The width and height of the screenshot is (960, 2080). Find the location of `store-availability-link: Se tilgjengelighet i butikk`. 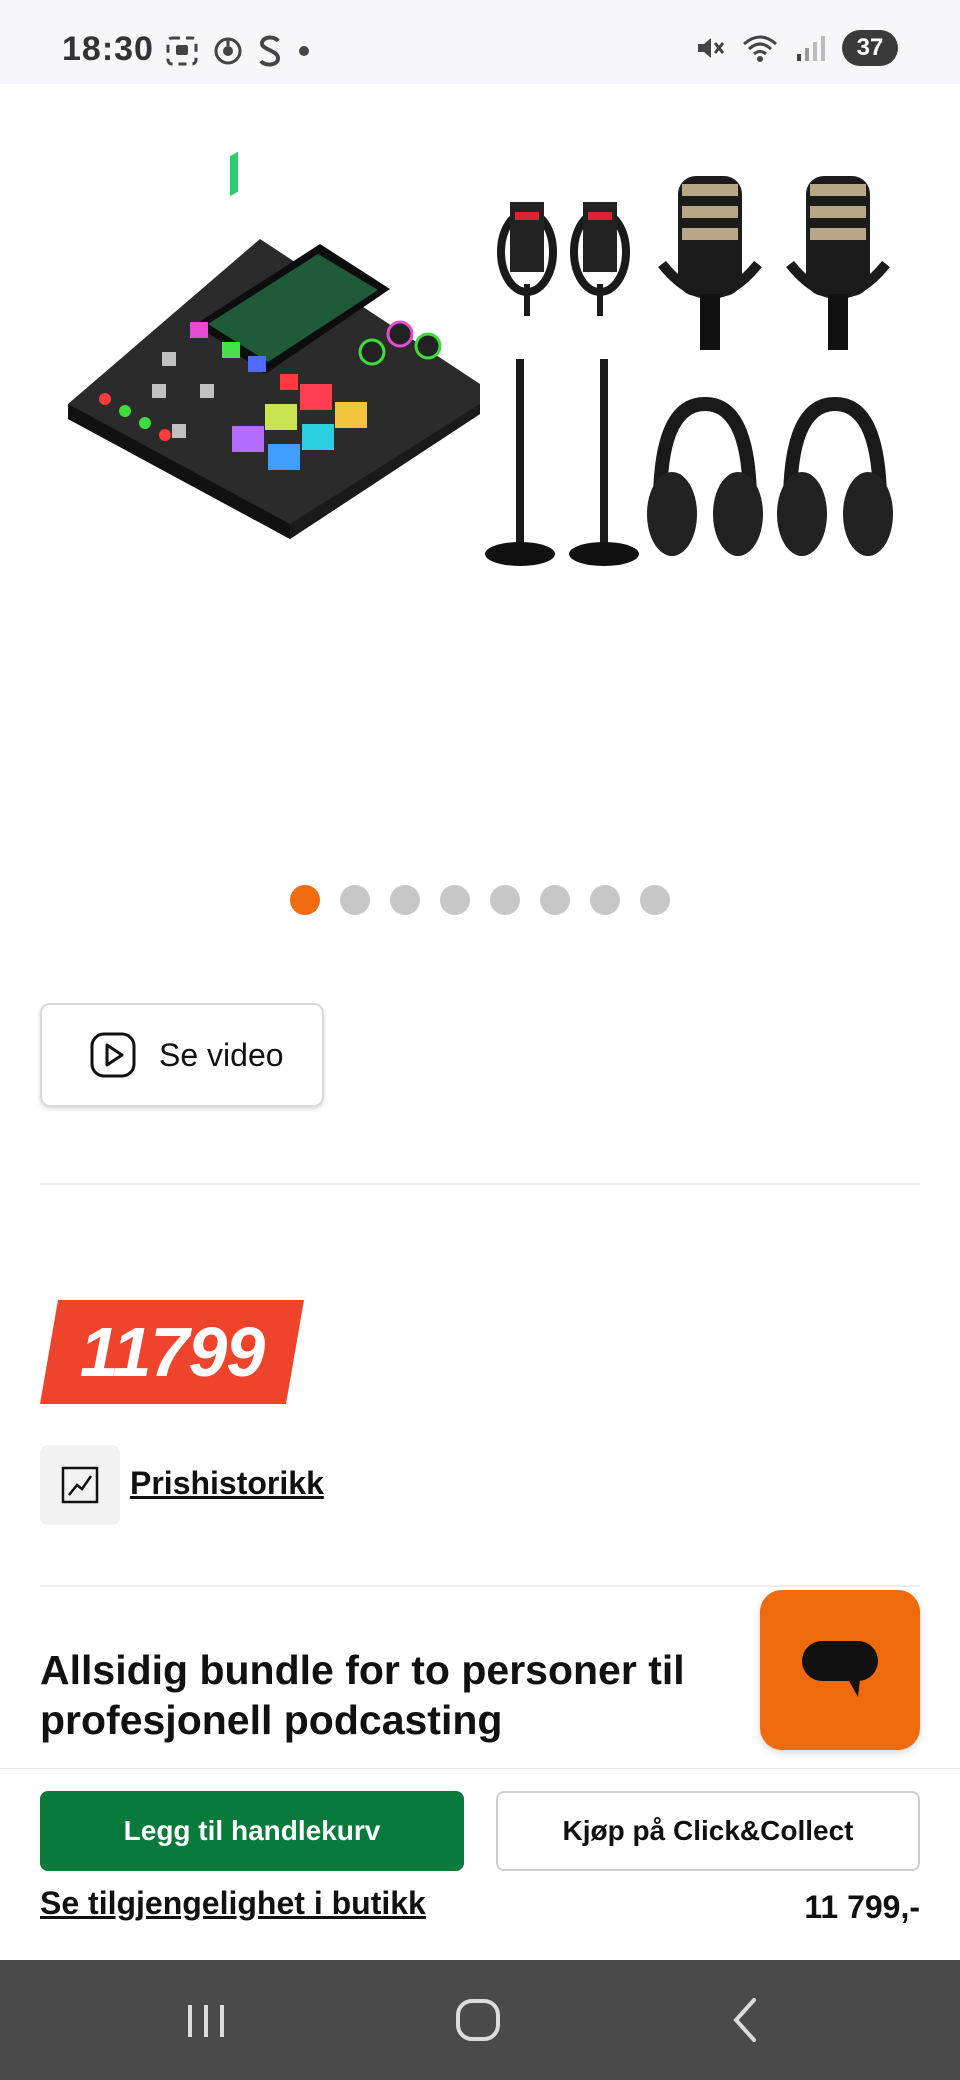

store-availability-link: Se tilgjengelighet i butikk is located at coordinates (233, 1903).